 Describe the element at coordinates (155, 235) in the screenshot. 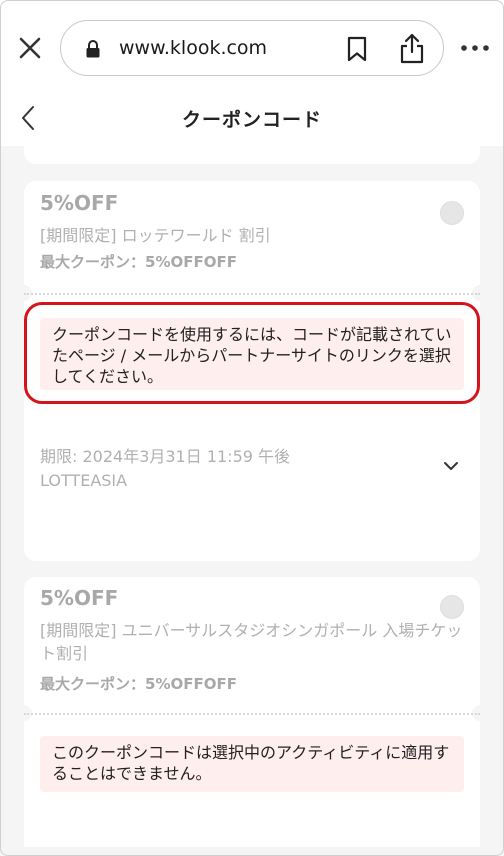

I see `coupon-name: [期間限定] ロッテワールド 割引` at that location.